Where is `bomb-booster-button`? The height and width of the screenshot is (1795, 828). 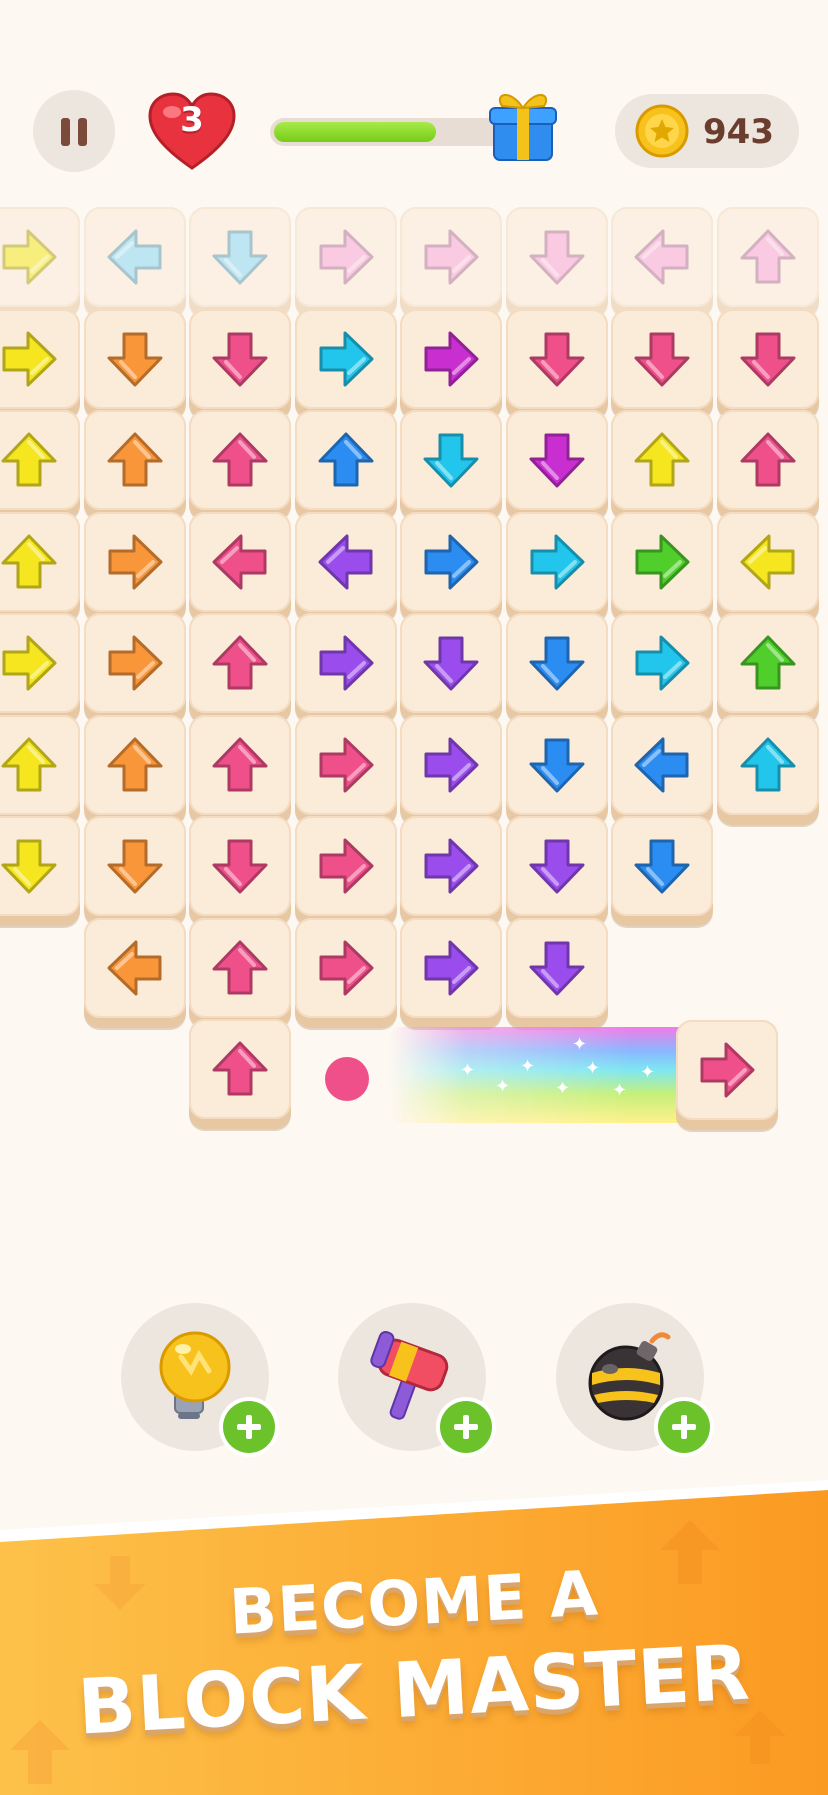 bomb-booster-button is located at coordinates (633, 1378).